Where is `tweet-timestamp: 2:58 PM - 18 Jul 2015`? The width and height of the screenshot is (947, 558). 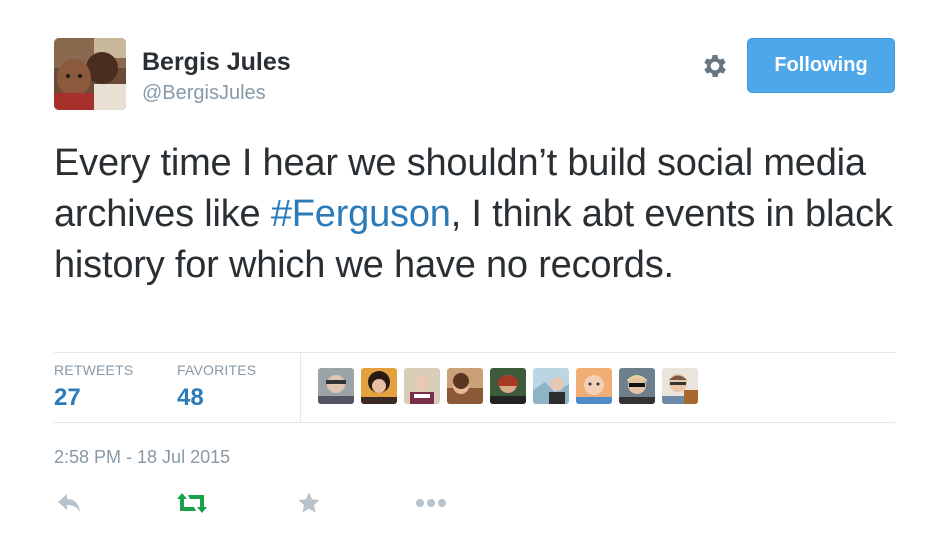 tweet-timestamp: 2:58 PM - 18 Jul 2015 is located at coordinates (142, 457).